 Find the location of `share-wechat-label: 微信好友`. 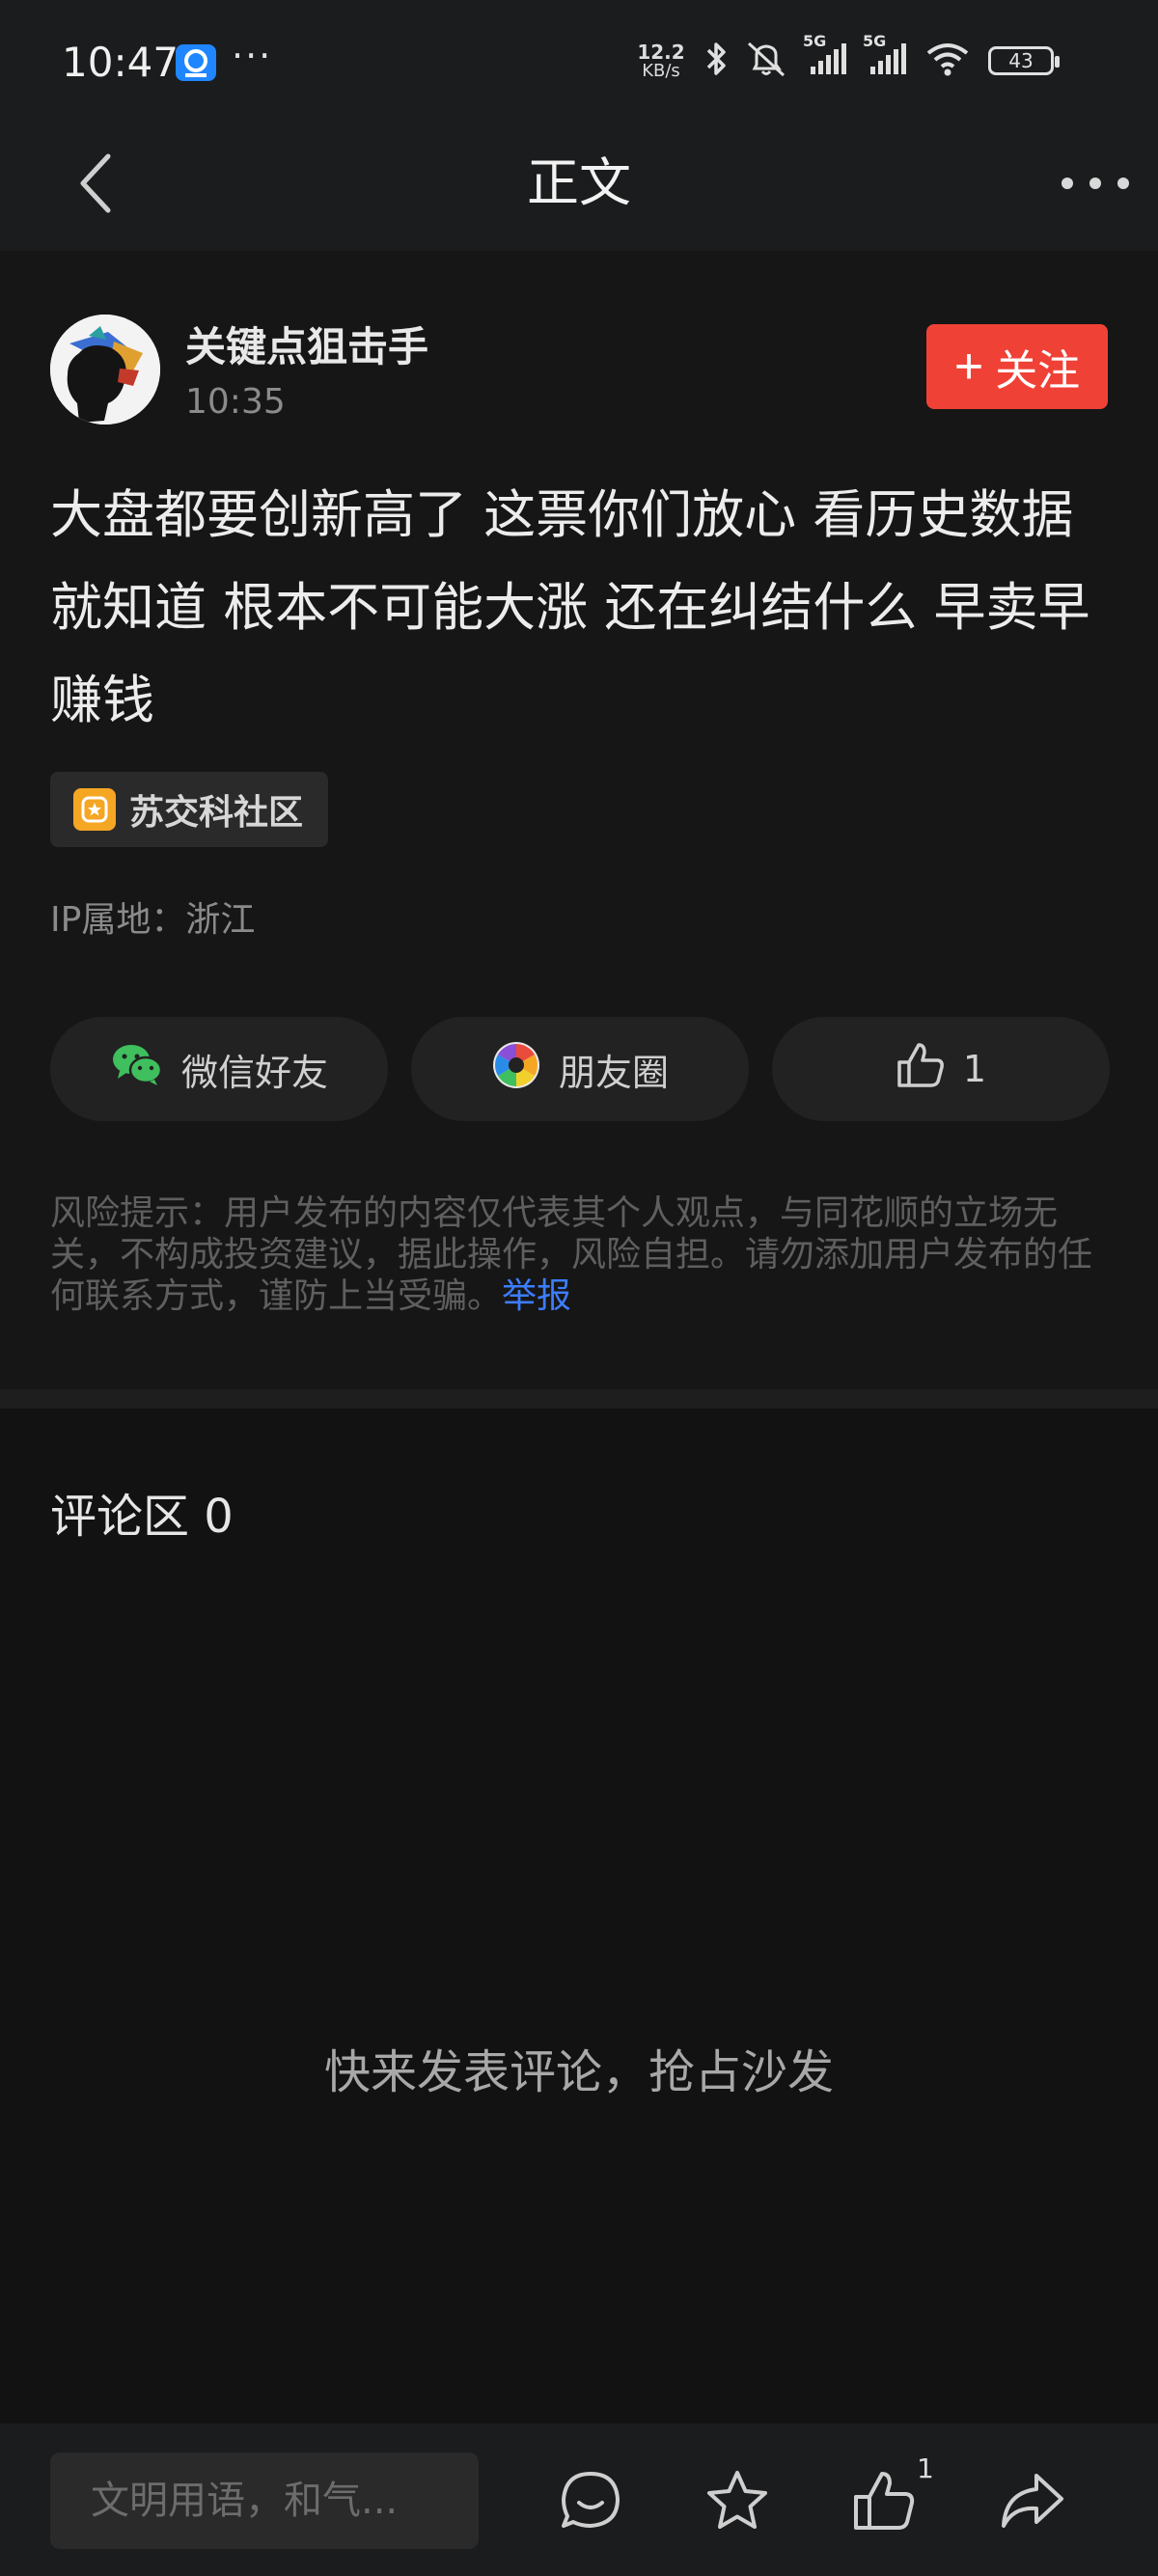

share-wechat-label: 微信好友 is located at coordinates (254, 1072).